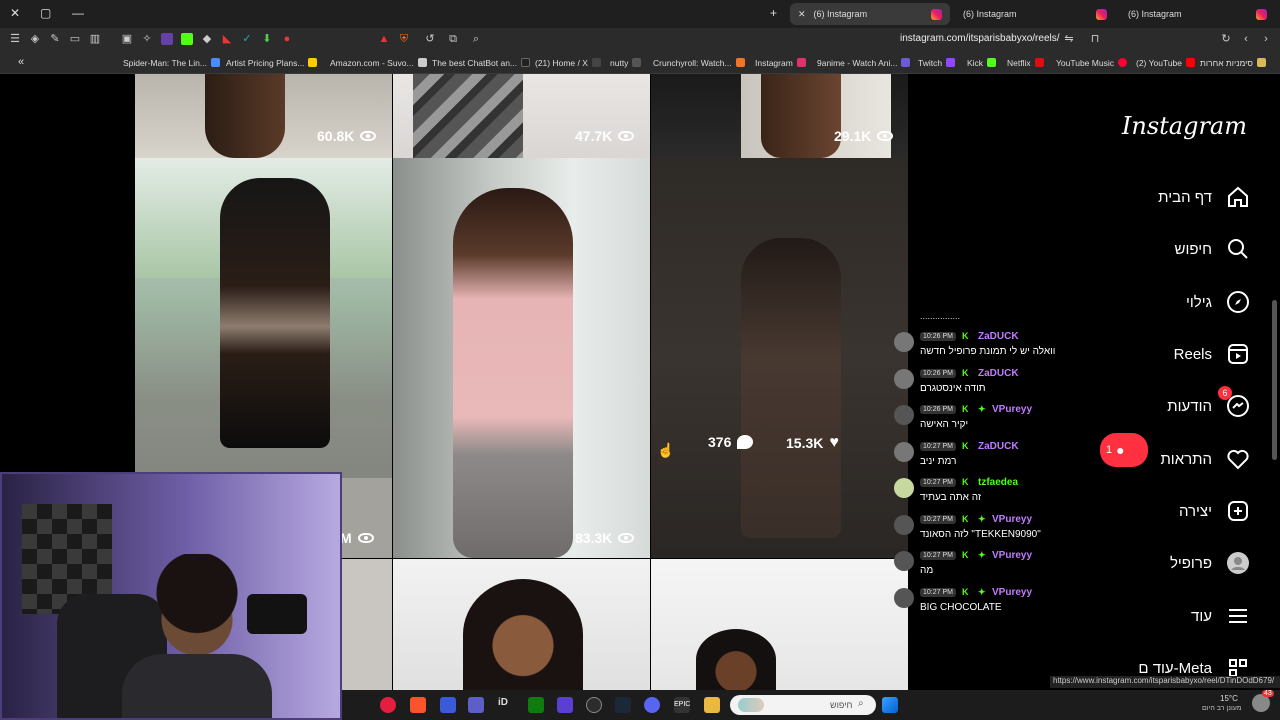  I want to click on discord-icon, so click(652, 705).